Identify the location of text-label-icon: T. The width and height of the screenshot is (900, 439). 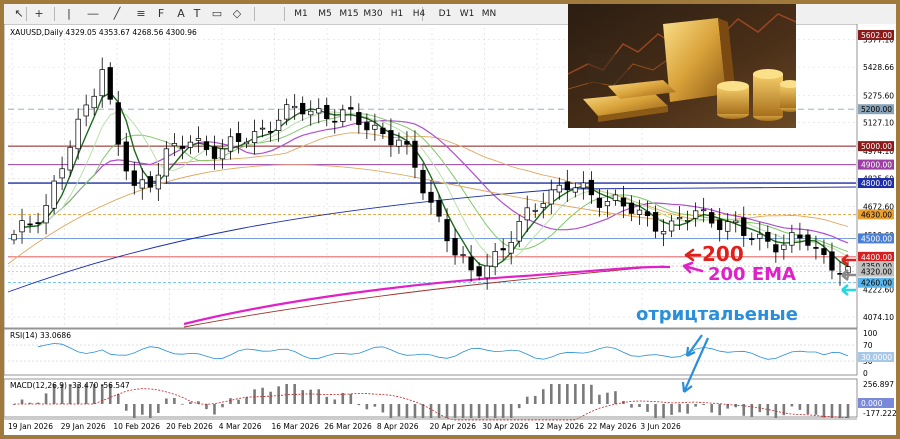
(197, 14).